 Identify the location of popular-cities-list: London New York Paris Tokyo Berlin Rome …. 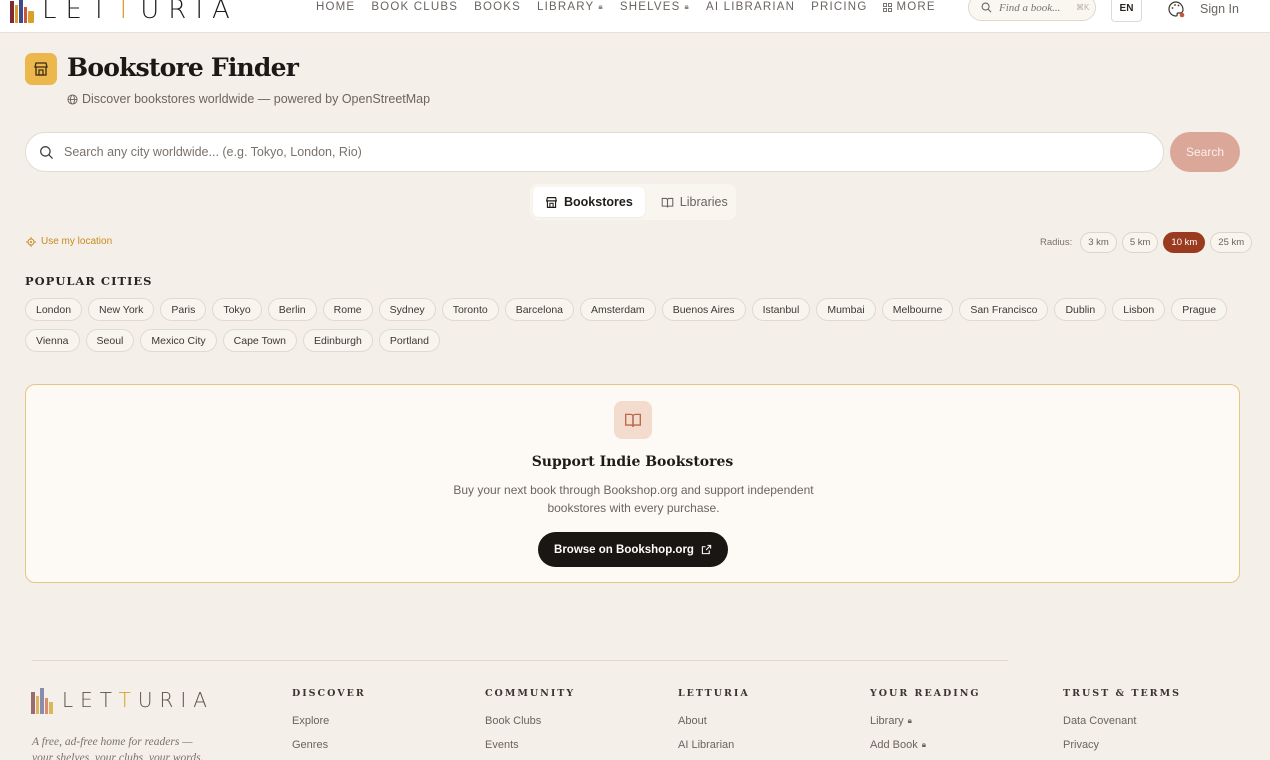
(632, 325).